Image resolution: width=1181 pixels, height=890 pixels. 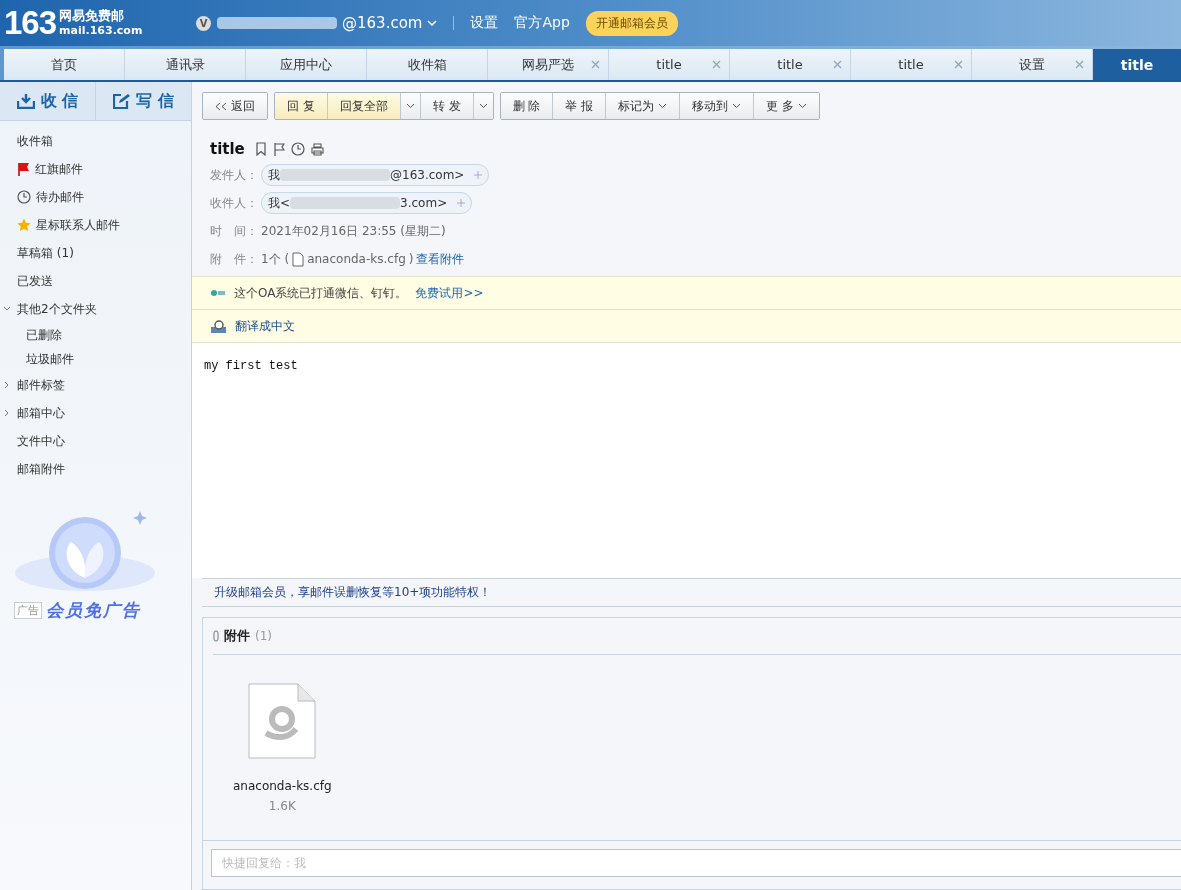 I want to click on section-title: 附件, so click(x=237, y=636).